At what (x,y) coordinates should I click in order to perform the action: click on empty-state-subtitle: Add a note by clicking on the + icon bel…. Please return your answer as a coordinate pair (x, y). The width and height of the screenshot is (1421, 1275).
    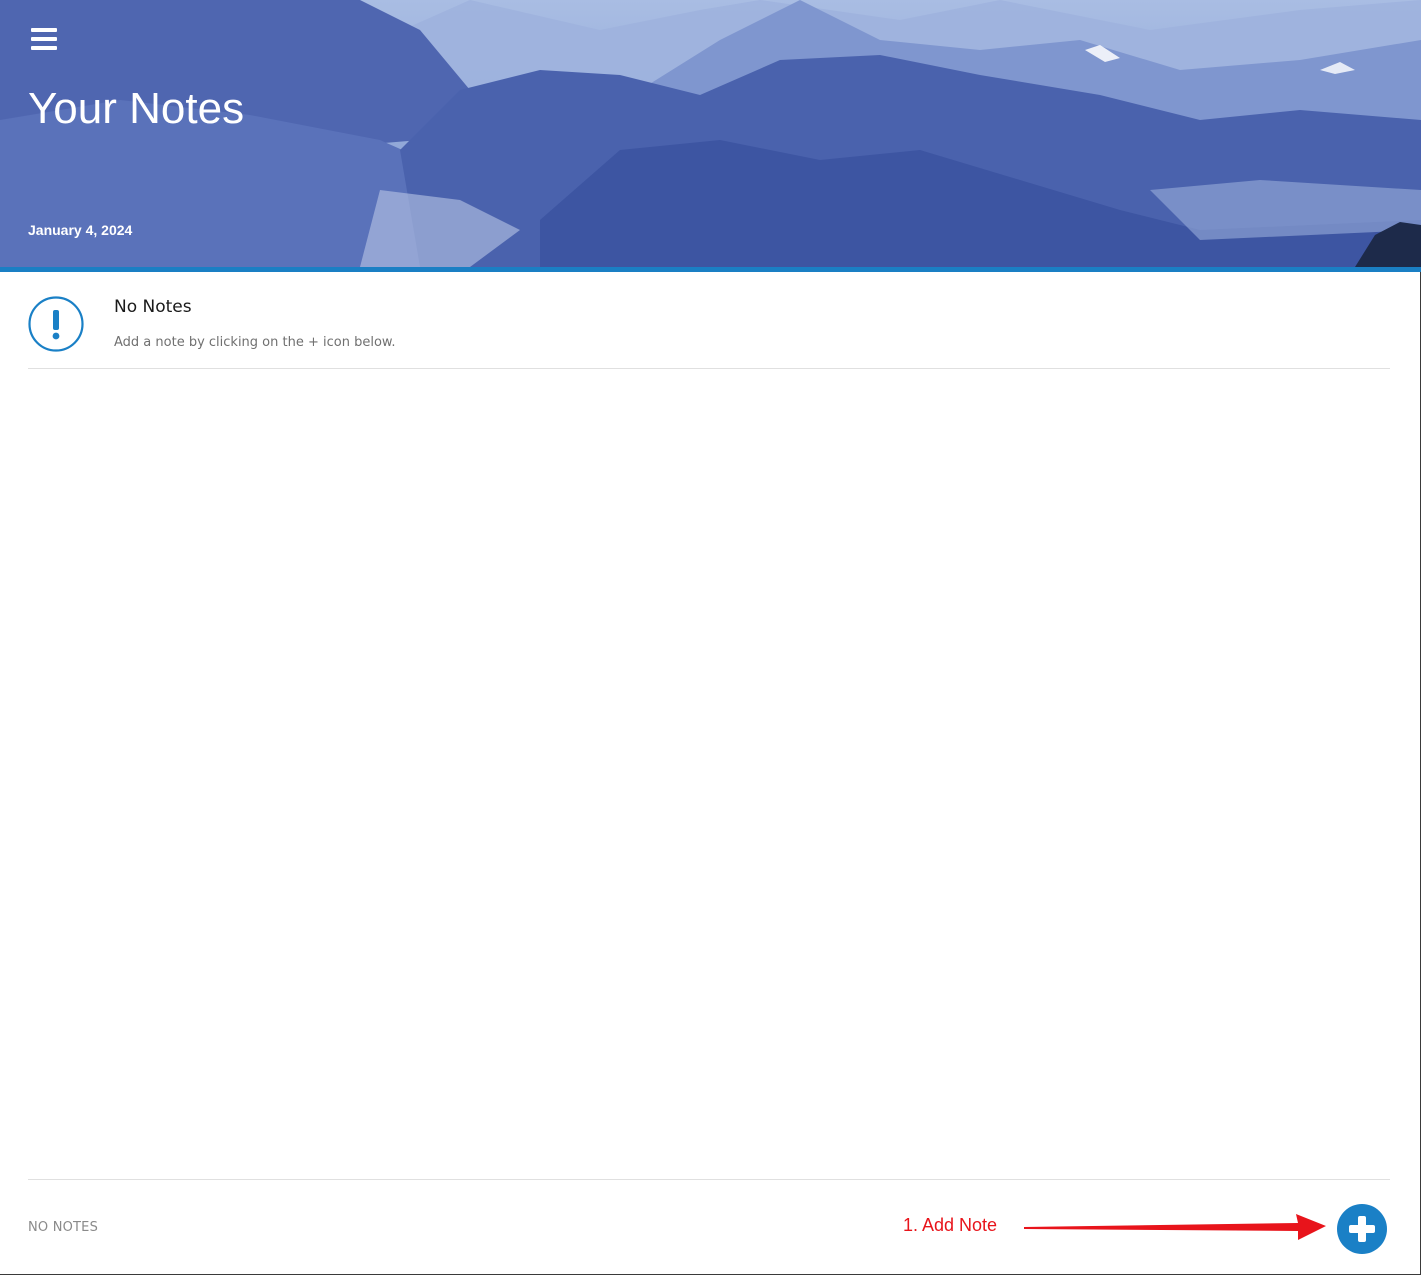
    Looking at the image, I should click on (255, 342).